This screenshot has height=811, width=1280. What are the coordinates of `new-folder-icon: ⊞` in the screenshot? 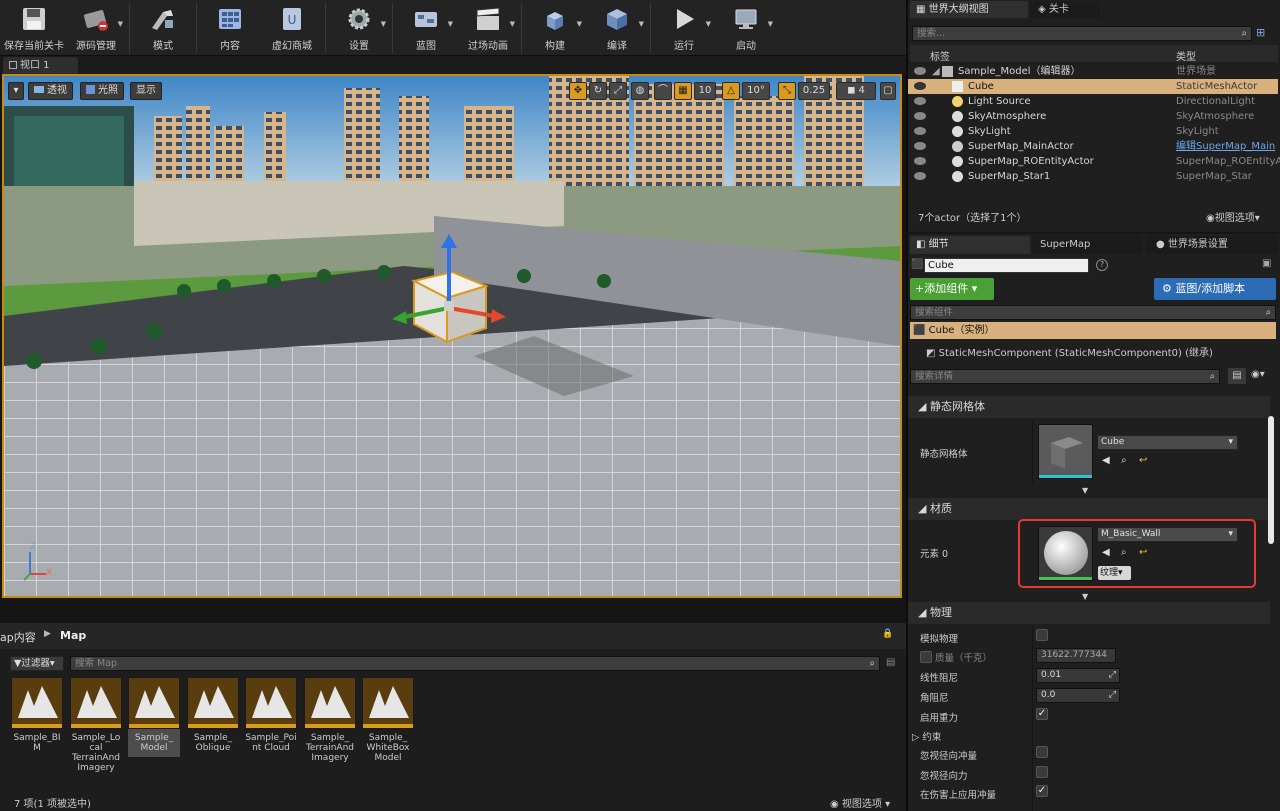 It's located at (1260, 32).